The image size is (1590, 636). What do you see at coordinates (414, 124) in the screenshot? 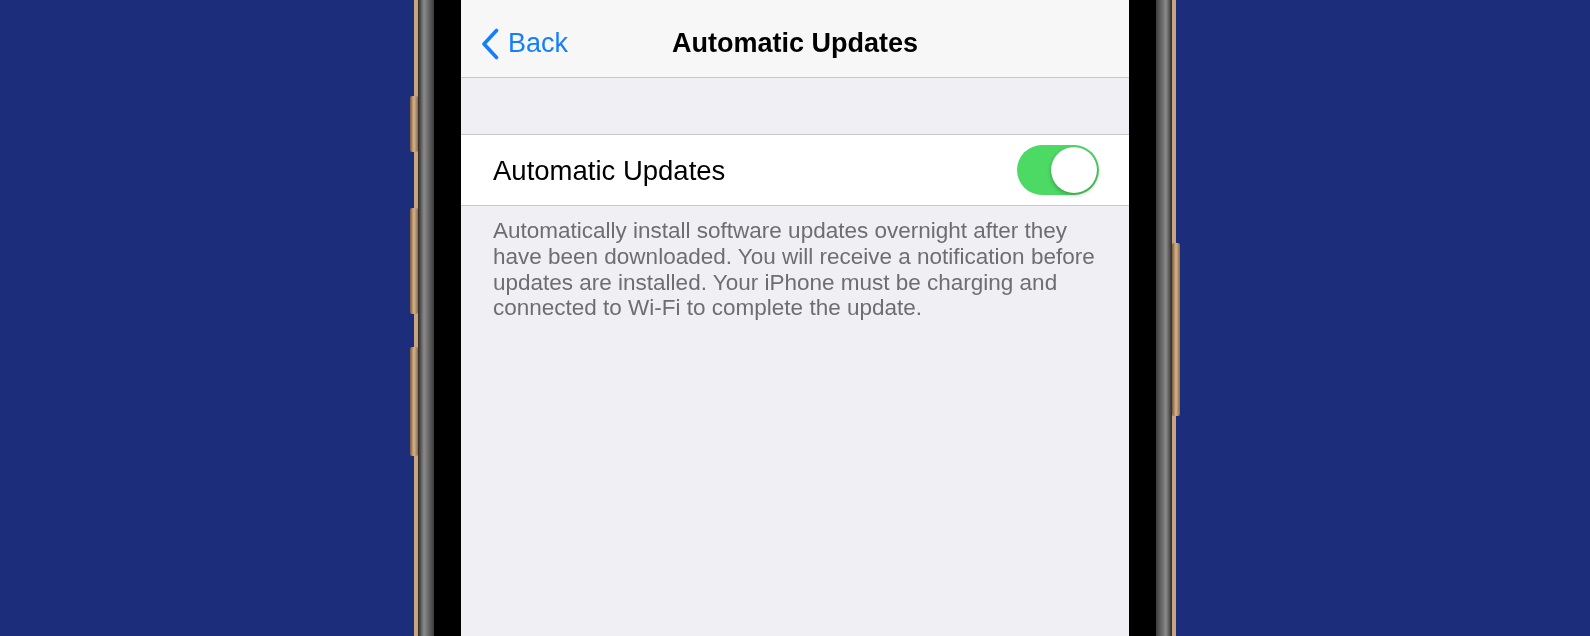
I see `phone-side-key` at bounding box center [414, 124].